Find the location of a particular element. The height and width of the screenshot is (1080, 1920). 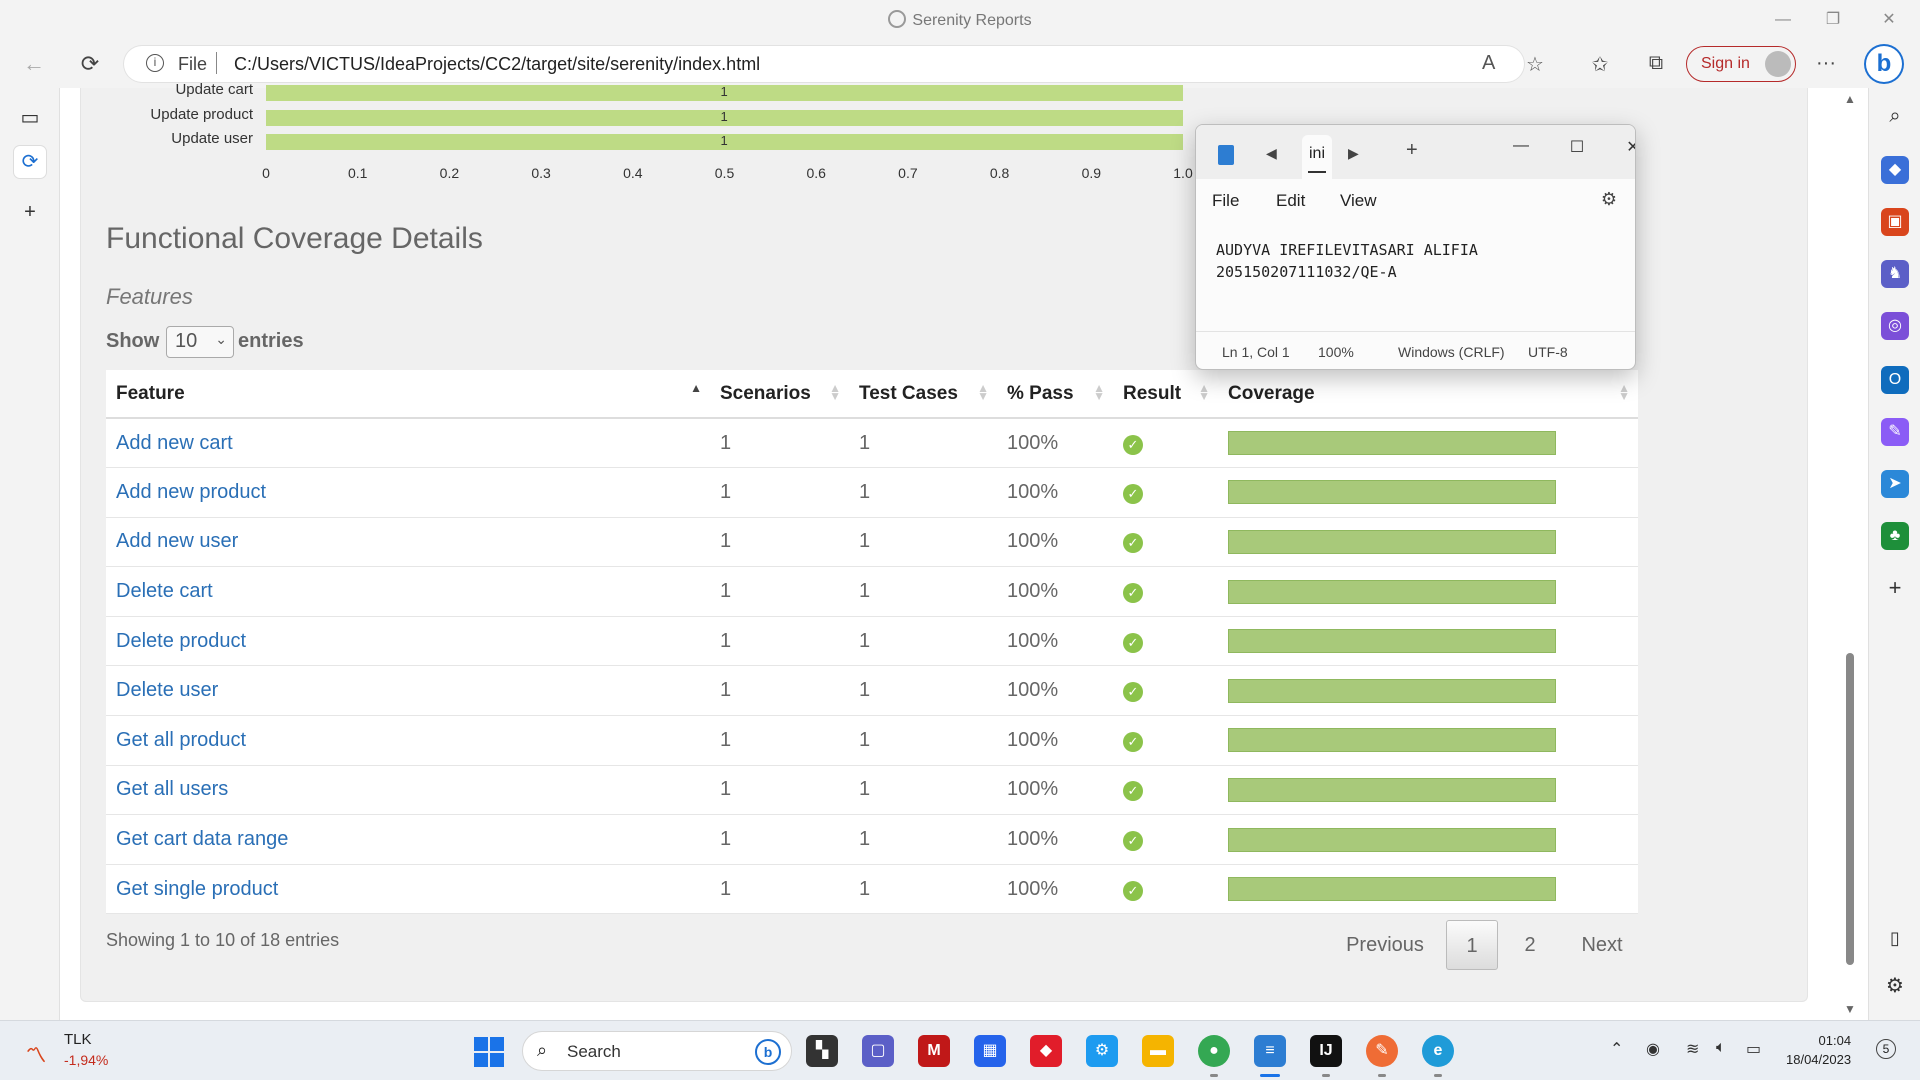

column-header-scenarios: Scenarios ▲ ▼ is located at coordinates (779, 394).